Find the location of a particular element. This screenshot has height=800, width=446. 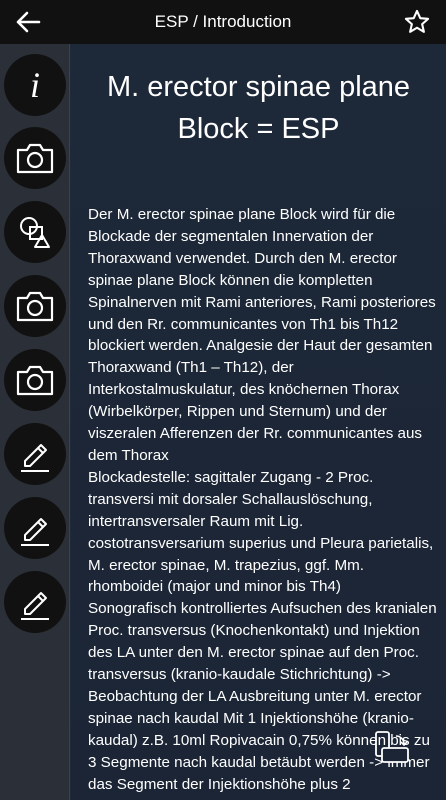

app-bar: ESP / Introduction is located at coordinates (223, 22).